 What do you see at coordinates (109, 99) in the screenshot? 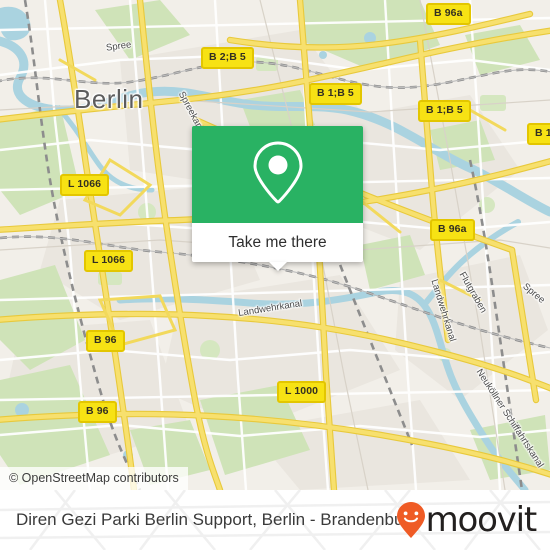
I see `map-label-city: Berlin` at bounding box center [109, 99].